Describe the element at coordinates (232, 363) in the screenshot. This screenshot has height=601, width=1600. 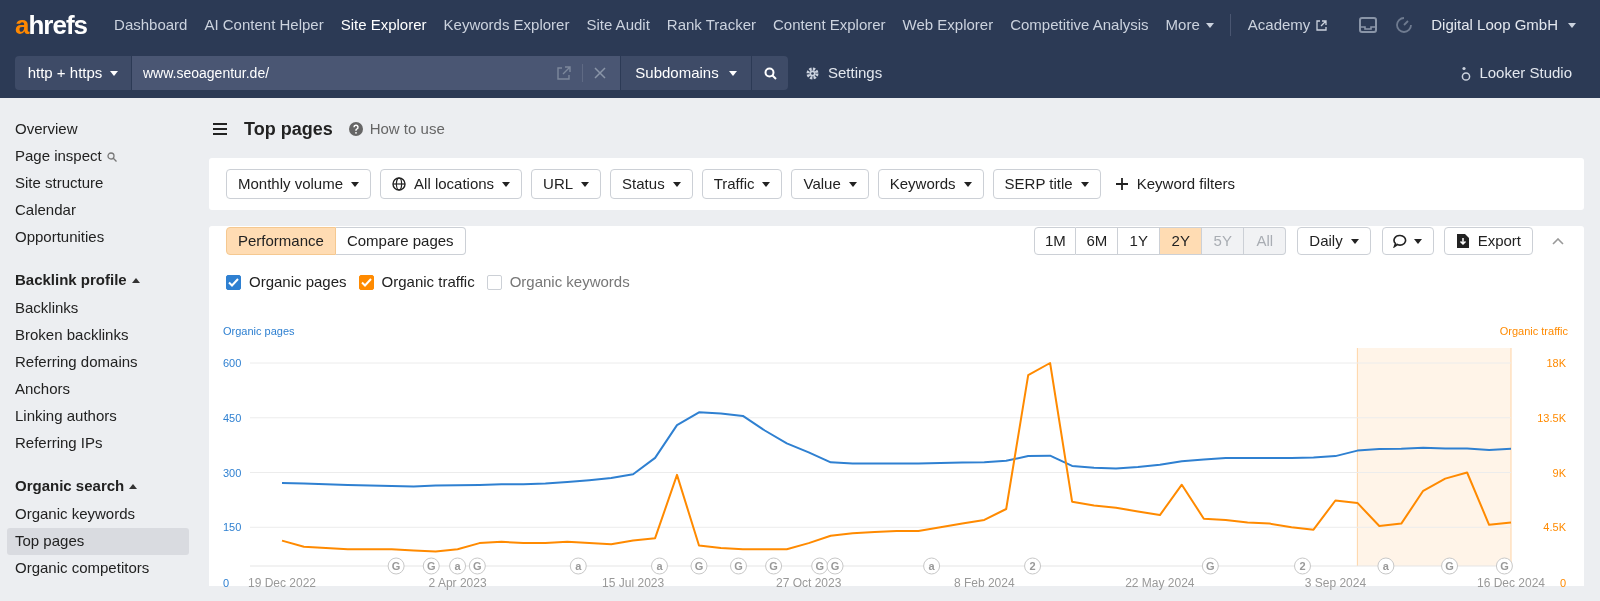
I see `tick-label: 600` at that location.